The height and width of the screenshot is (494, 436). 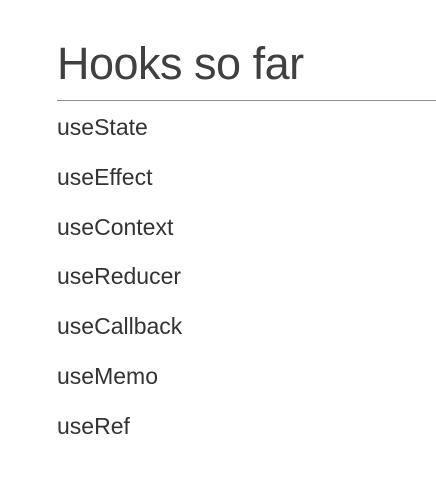 What do you see at coordinates (120, 326) in the screenshot?
I see `list-item-usecallback: useCallback` at bounding box center [120, 326].